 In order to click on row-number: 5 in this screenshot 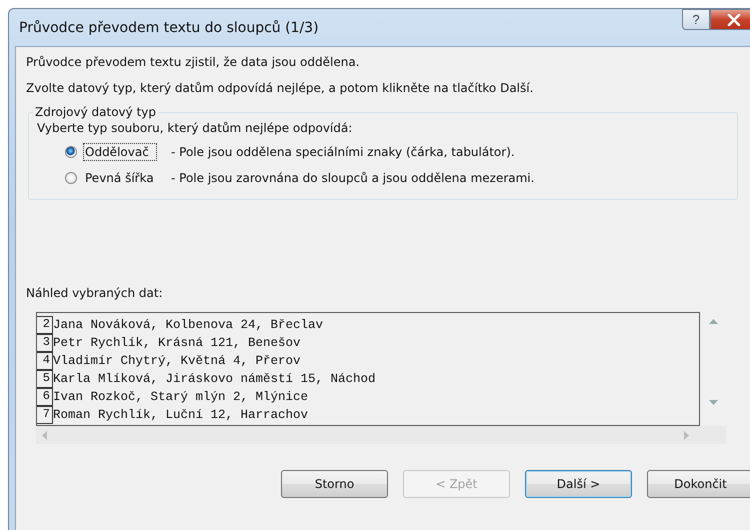, I will do `click(45, 379)`.